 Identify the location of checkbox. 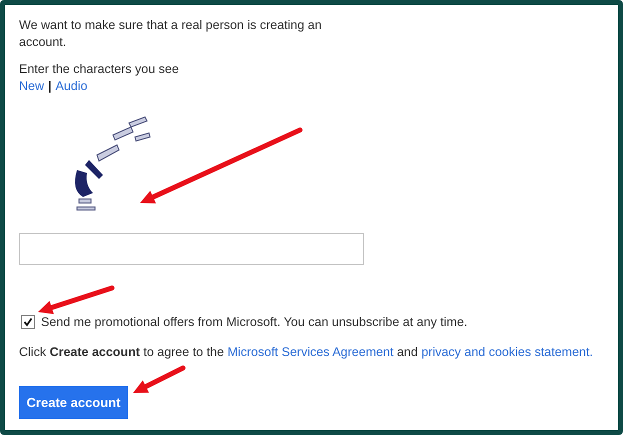
(28, 322).